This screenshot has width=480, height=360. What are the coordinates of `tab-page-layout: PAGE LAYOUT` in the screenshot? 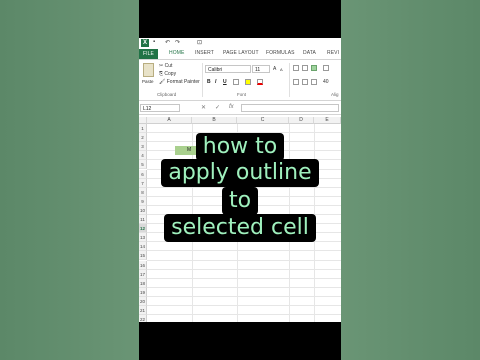 It's located at (241, 53).